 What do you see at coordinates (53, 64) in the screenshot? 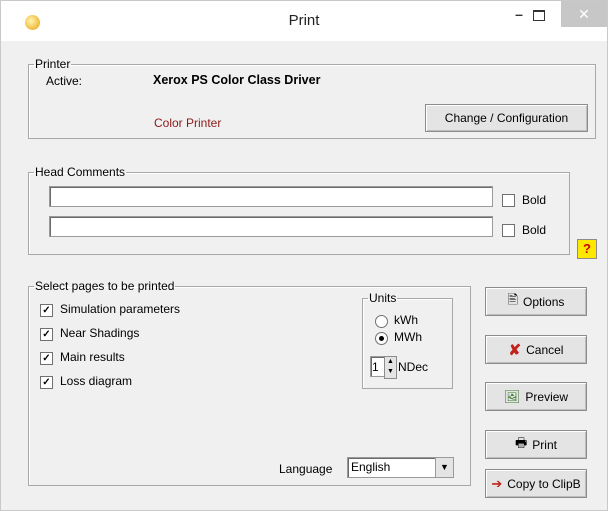
I see `printer-legend: Printer` at bounding box center [53, 64].